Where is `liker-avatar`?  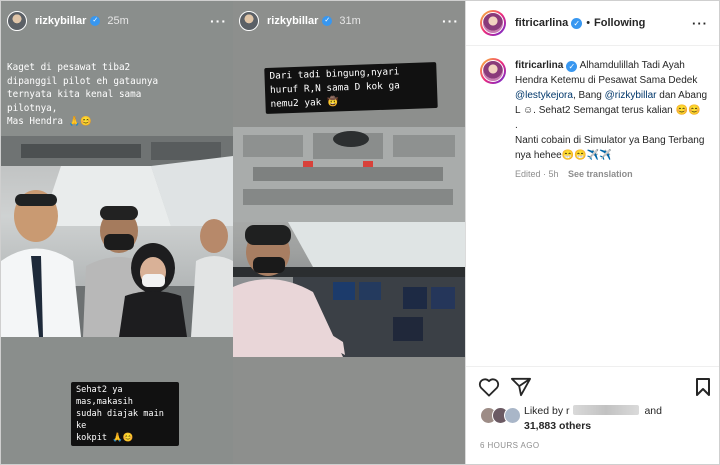 liker-avatar is located at coordinates (512, 415).